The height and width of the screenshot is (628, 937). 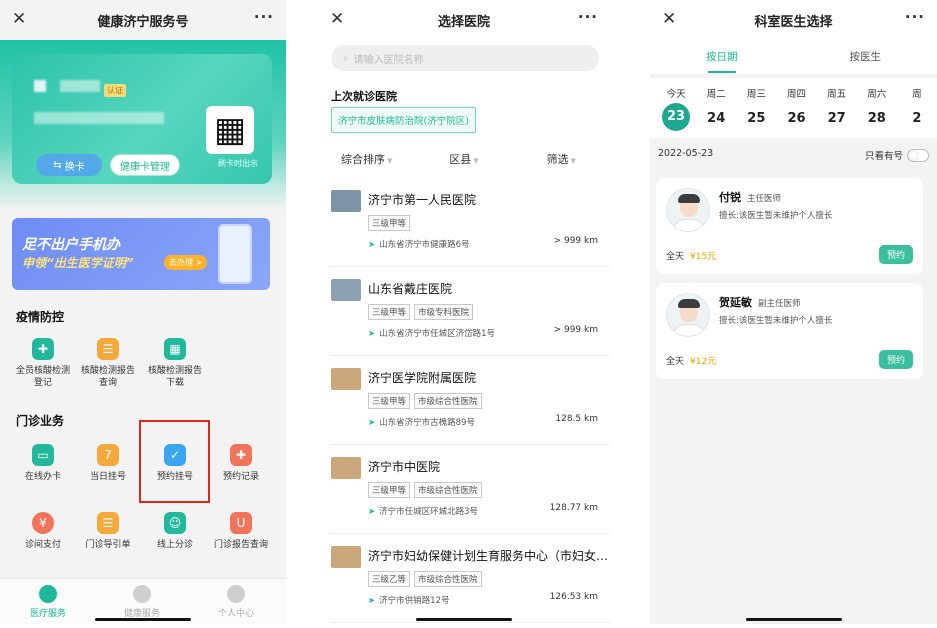 I want to click on blurred-avatar, so click(x=40, y=86).